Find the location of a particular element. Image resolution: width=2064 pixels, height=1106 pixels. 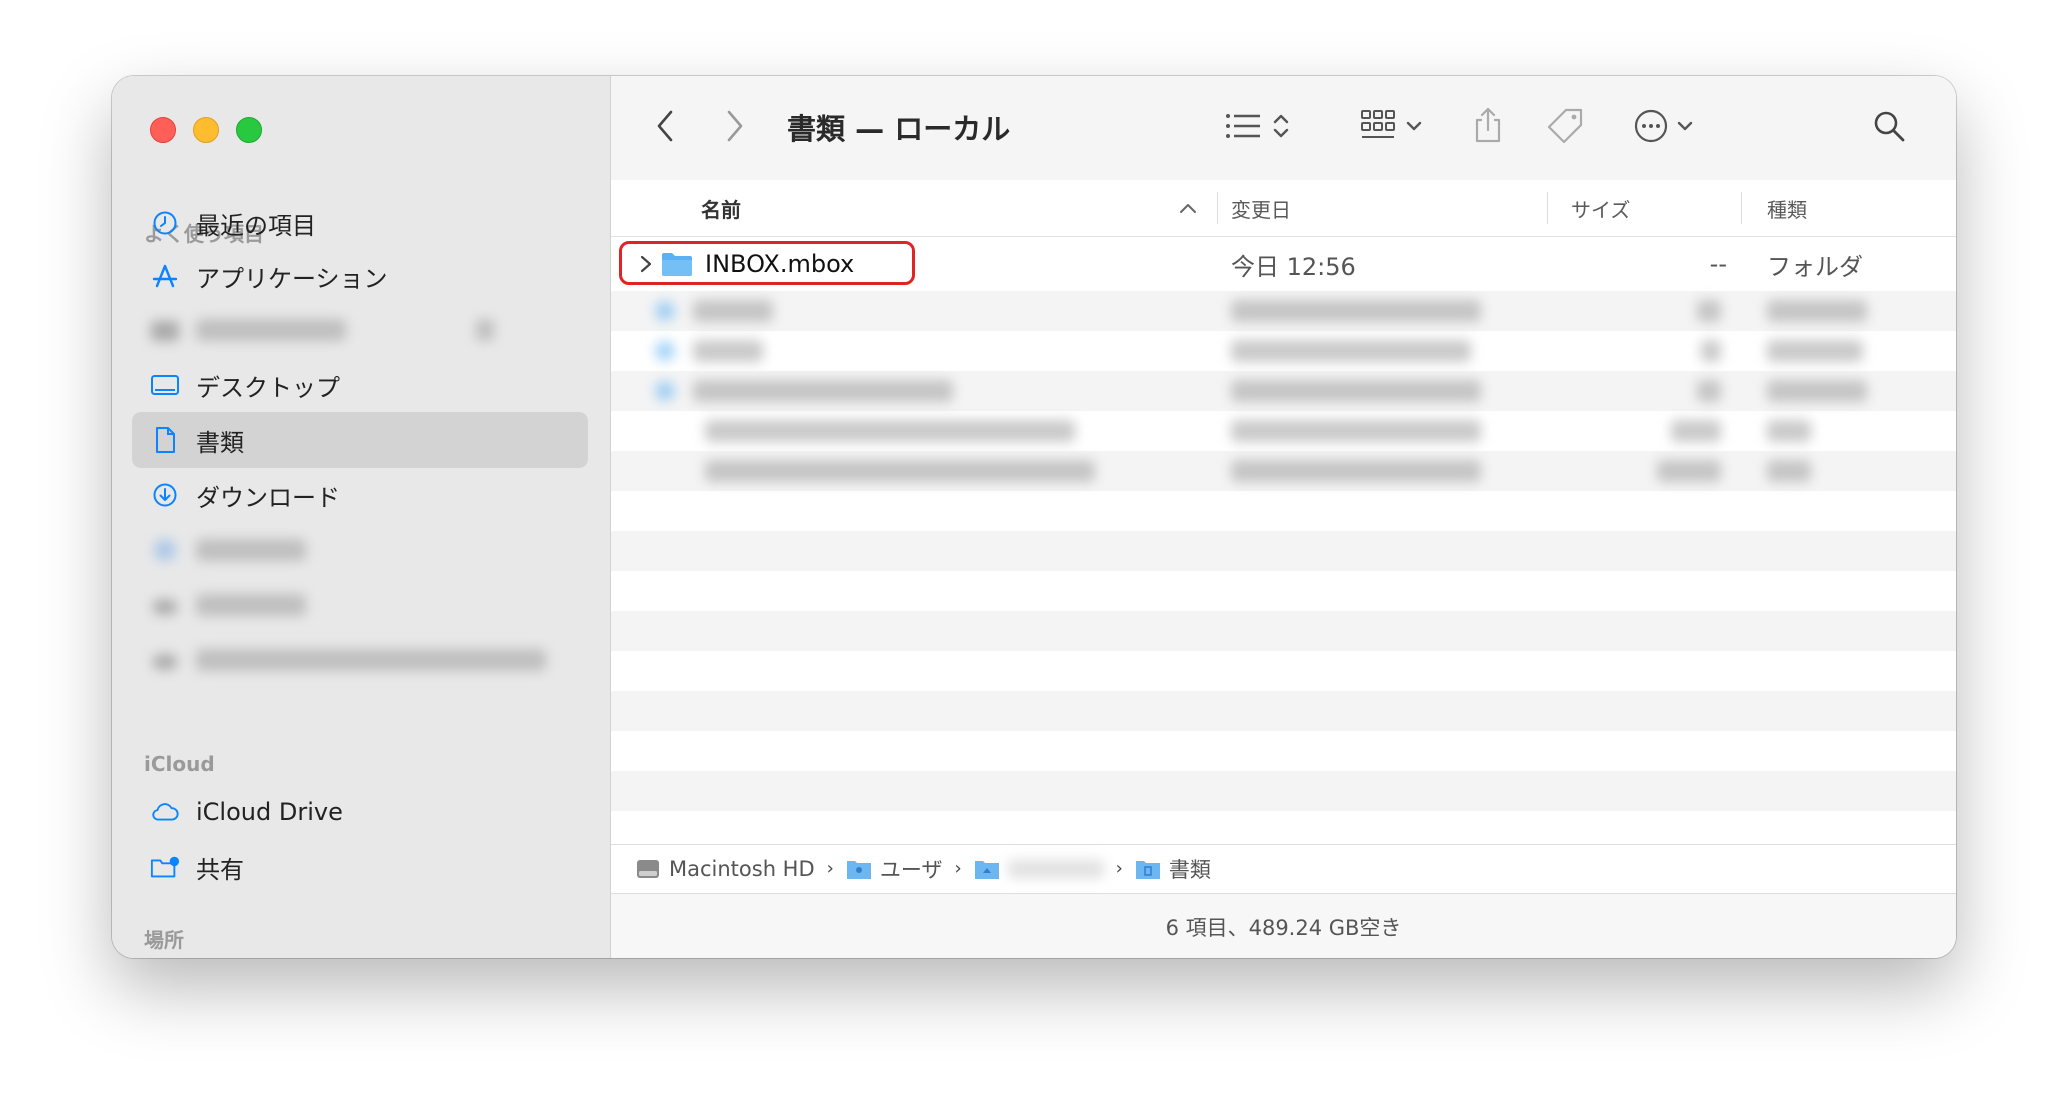

sidebar-item-documents: 書類 is located at coordinates (360, 440).